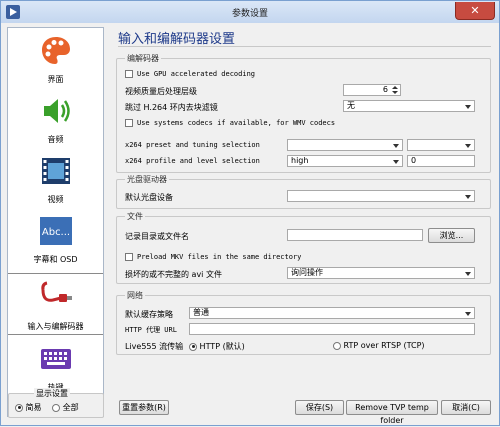 This screenshot has width=500, height=427. What do you see at coordinates (55, 304) in the screenshot?
I see `sidebar-item-input-codecs: 输入与编解码器` at bounding box center [55, 304].